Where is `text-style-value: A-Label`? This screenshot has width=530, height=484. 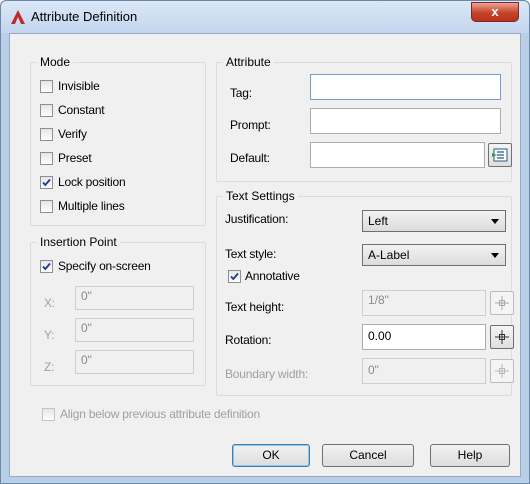 text-style-value: A-Label is located at coordinates (389, 255).